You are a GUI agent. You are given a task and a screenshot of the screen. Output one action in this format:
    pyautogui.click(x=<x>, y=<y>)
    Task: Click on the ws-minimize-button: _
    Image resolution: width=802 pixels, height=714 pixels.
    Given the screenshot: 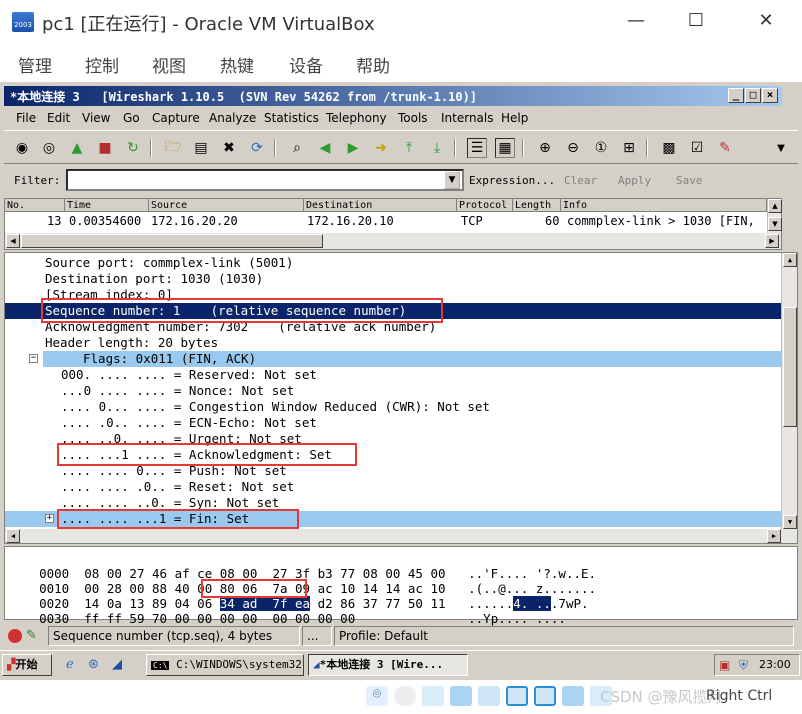 What is the action you would take?
    pyautogui.click(x=736, y=95)
    